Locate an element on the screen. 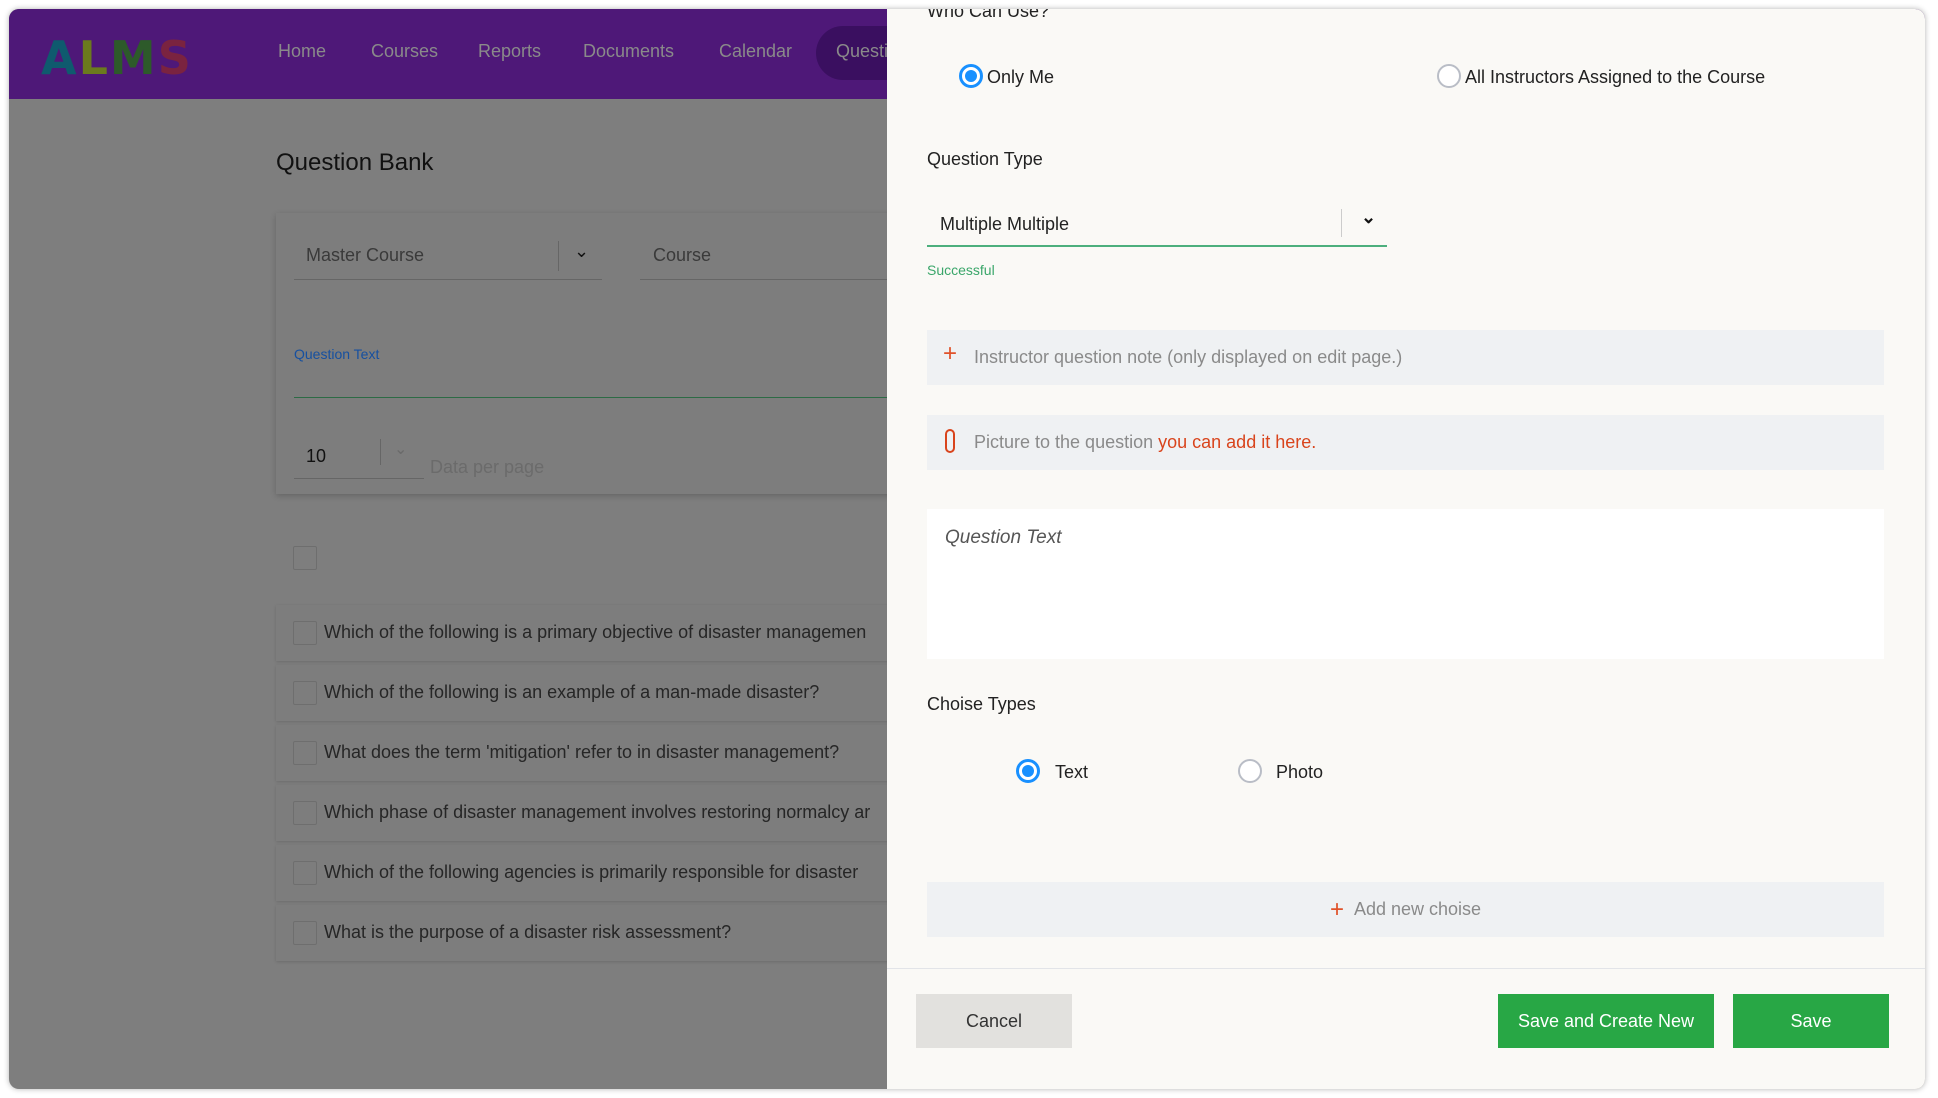 The width and height of the screenshot is (1938, 1098). status-text: Successful is located at coordinates (961, 270).